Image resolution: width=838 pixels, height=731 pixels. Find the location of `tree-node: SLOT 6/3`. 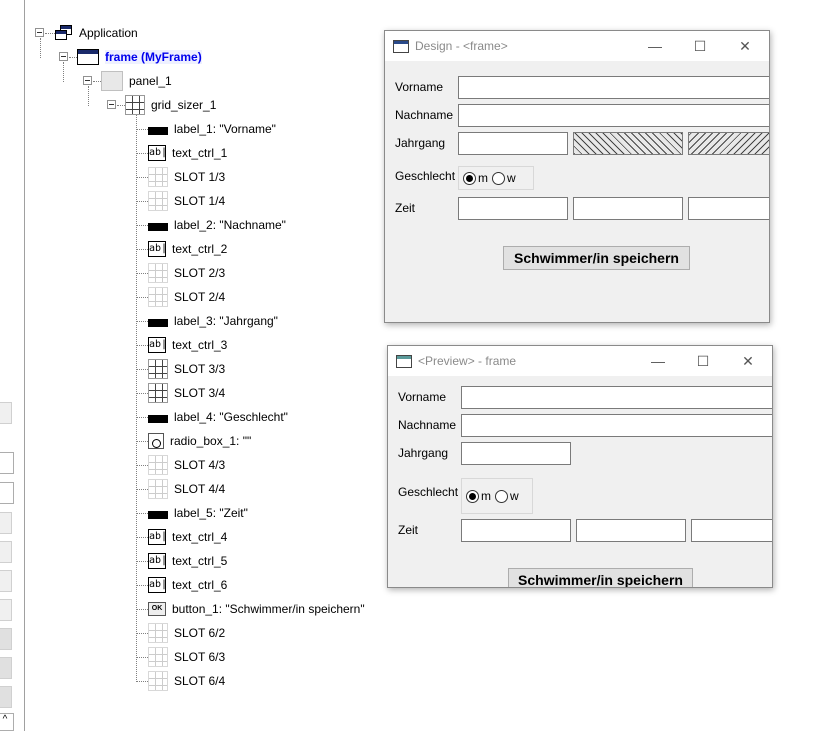

tree-node: SLOT 6/3 is located at coordinates (186, 657).